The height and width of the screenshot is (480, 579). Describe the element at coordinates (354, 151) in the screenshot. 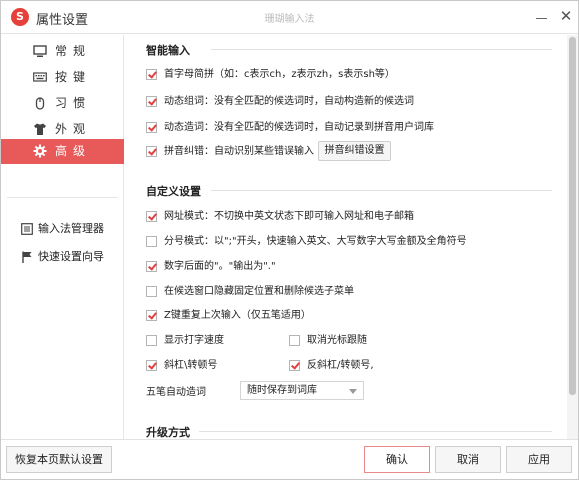

I see `pinyin-correction-settings-button: 拼音纠错设置` at that location.